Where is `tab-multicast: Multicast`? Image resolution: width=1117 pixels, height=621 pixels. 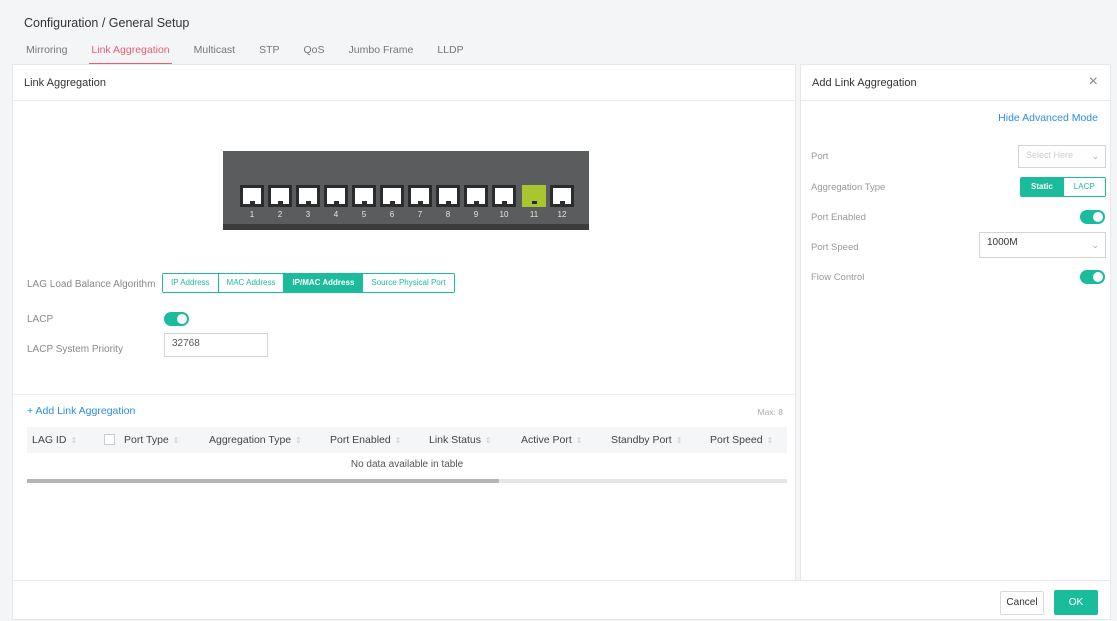
tab-multicast: Multicast is located at coordinates (214, 54).